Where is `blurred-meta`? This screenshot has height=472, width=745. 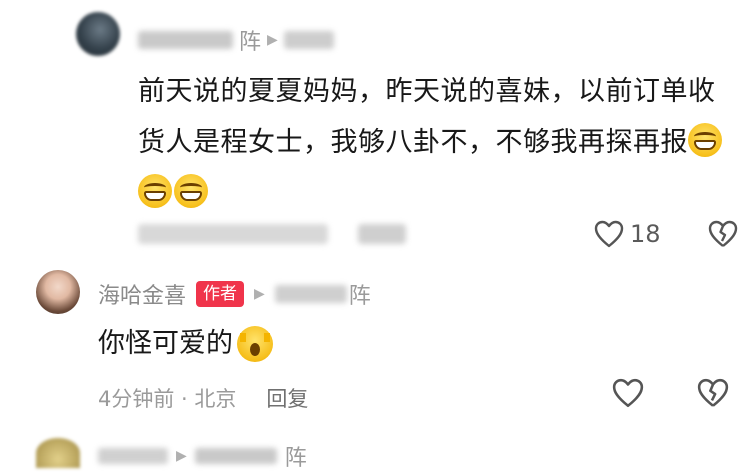
blurred-meta is located at coordinates (233, 234).